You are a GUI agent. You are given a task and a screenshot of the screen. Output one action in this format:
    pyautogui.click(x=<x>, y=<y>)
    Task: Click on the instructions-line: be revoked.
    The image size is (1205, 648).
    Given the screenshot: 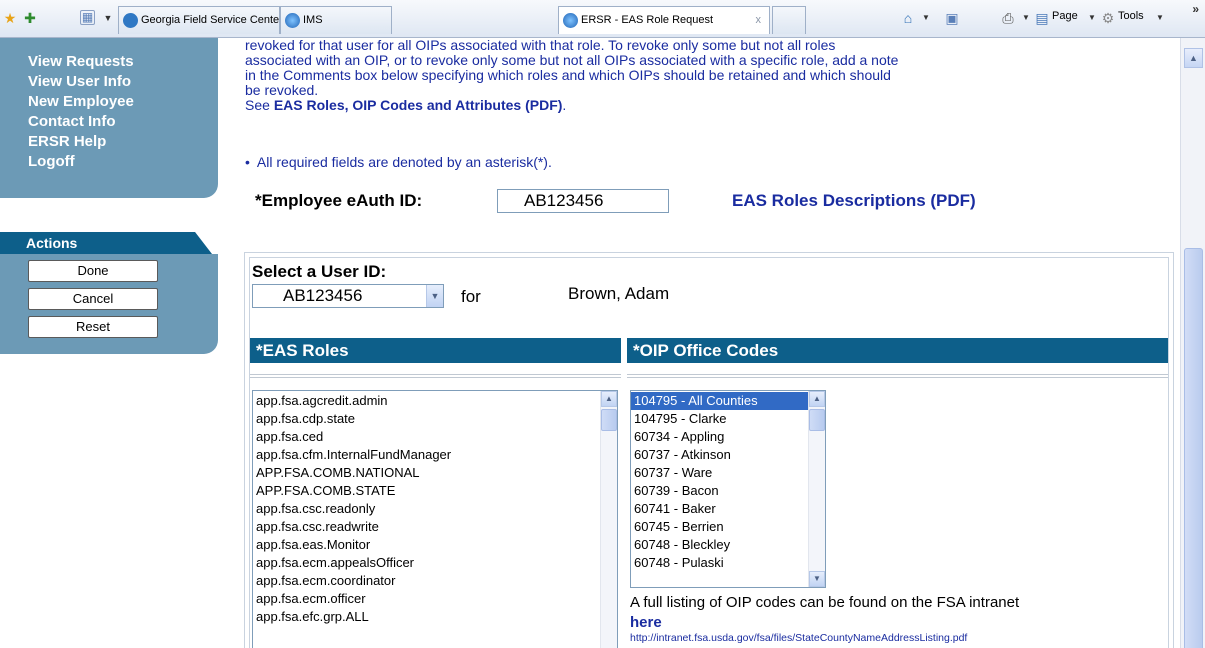 What is the action you would take?
    pyautogui.click(x=282, y=90)
    